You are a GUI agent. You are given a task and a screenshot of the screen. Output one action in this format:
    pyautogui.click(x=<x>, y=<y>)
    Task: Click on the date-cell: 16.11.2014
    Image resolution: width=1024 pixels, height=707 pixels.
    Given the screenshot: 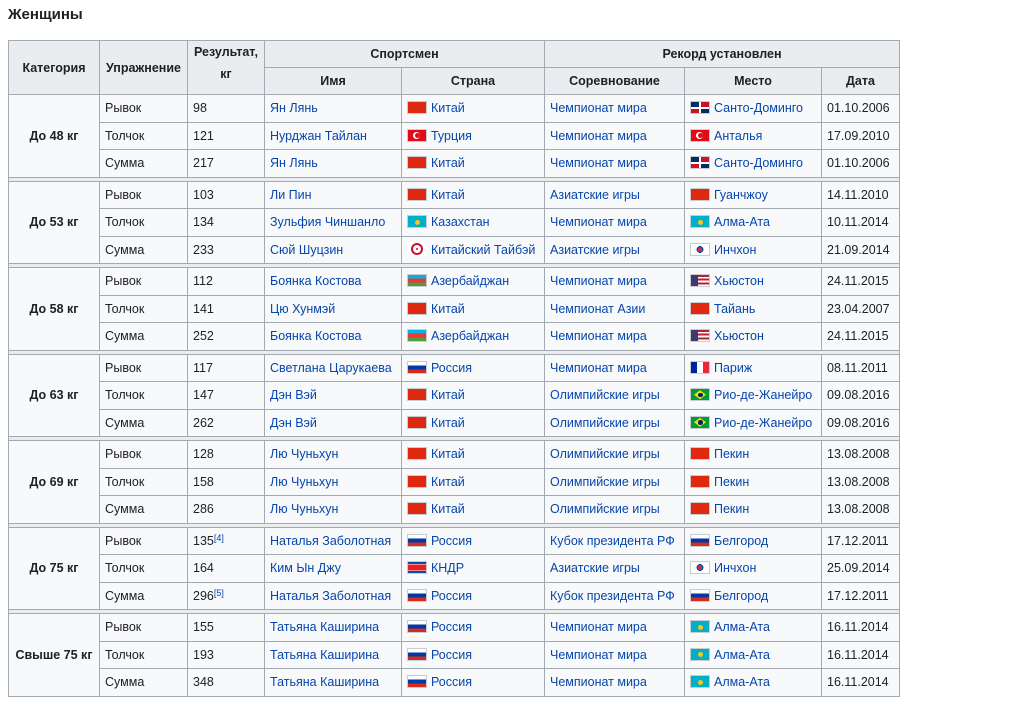 What is the action you would take?
    pyautogui.click(x=860, y=627)
    